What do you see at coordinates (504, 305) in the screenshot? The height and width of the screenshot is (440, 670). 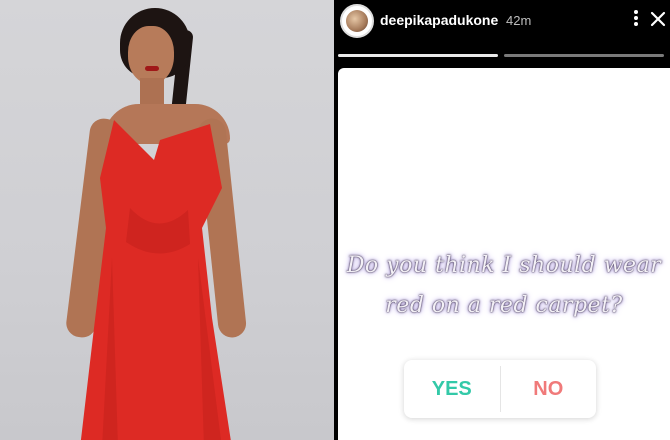 I see `question-line-2: red on a red carpet?` at bounding box center [504, 305].